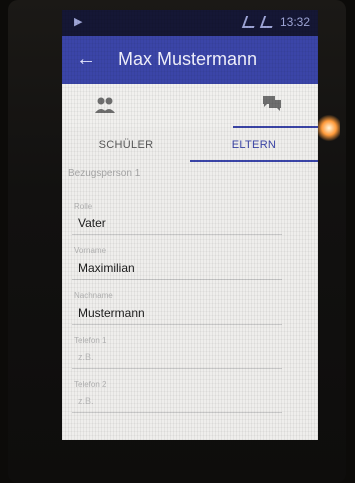  What do you see at coordinates (86, 59) in the screenshot?
I see `back-arrow-icon: ←` at bounding box center [86, 59].